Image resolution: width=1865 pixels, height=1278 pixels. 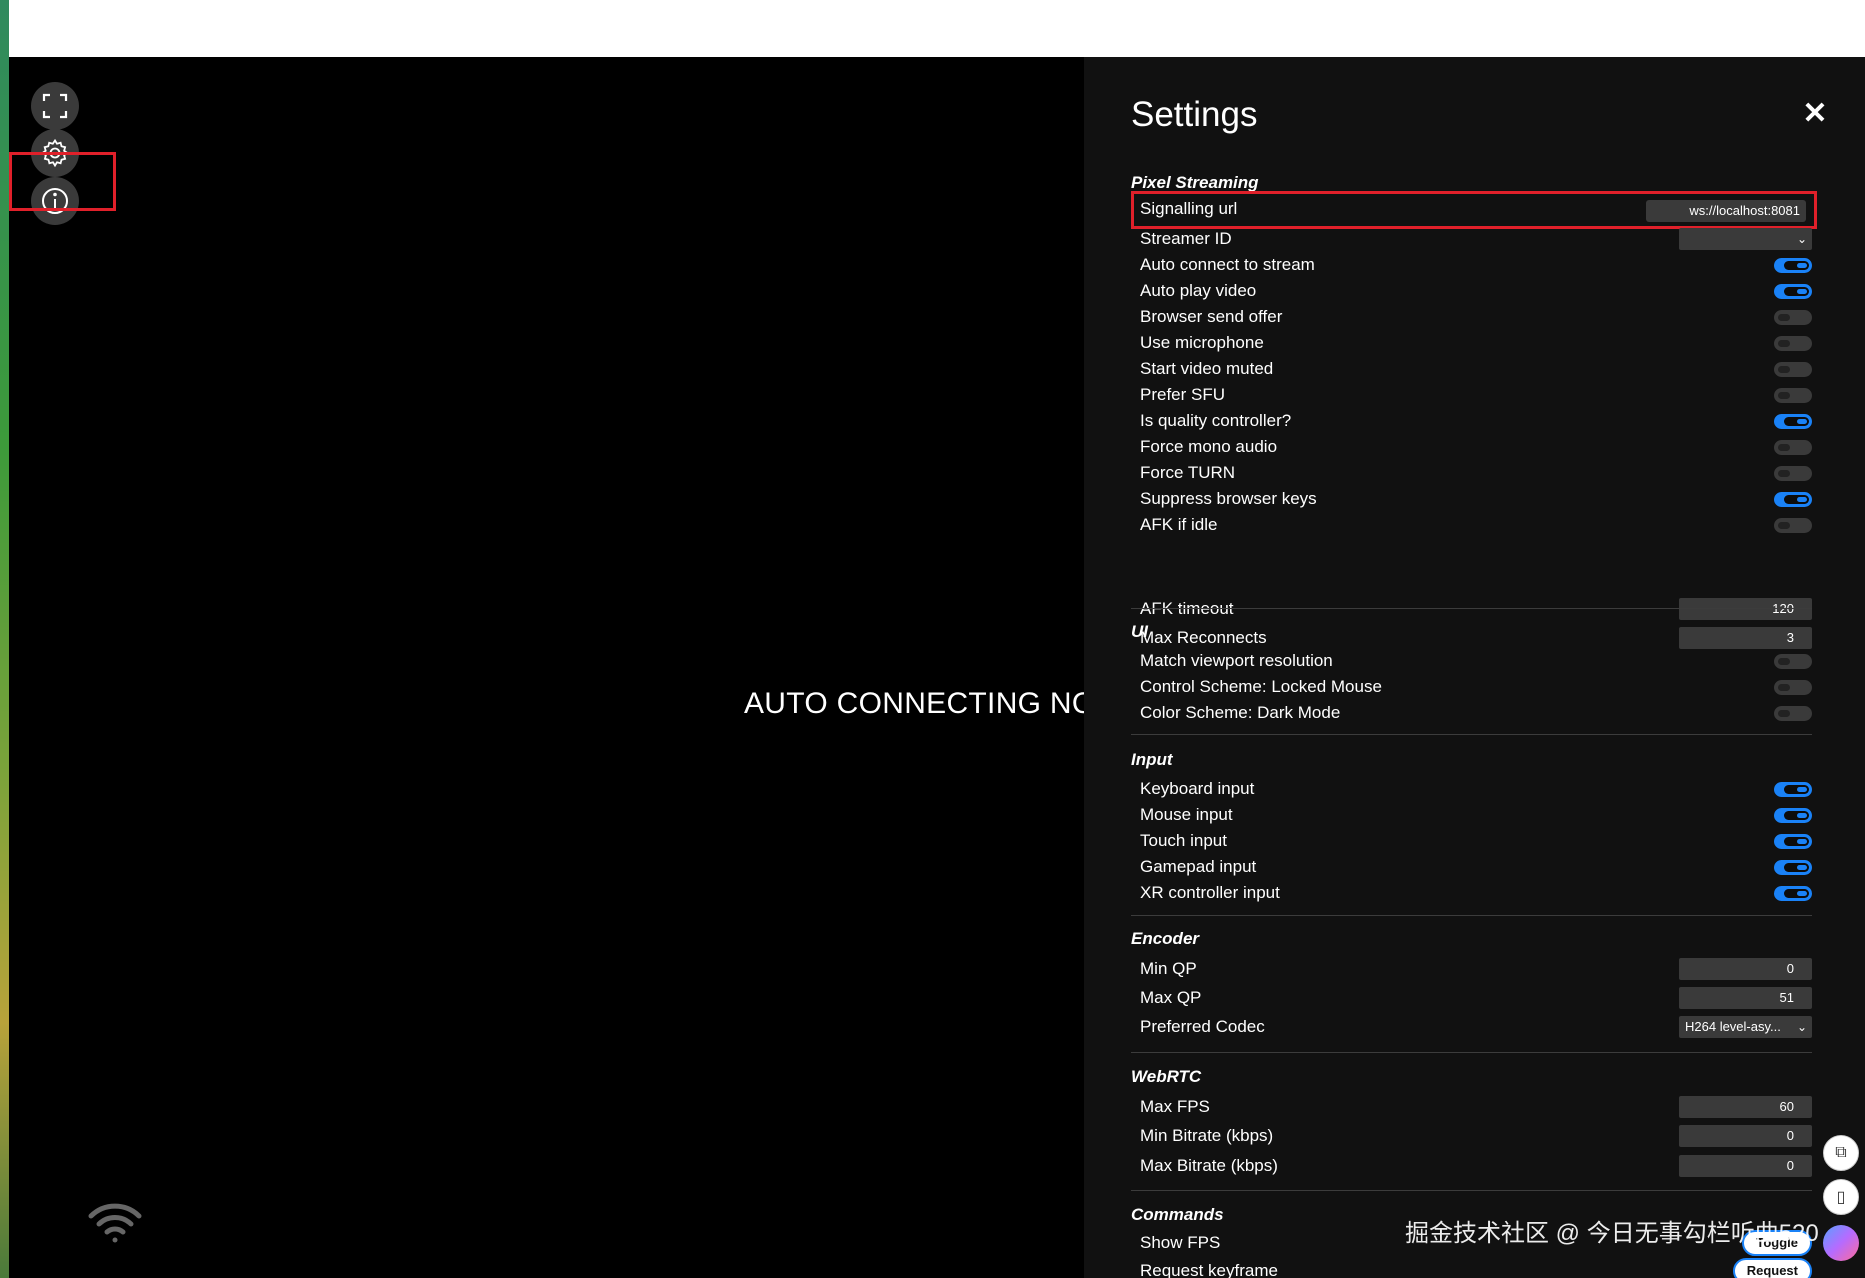 I want to click on show-fps-label: Show FPS, so click(x=1180, y=1242).